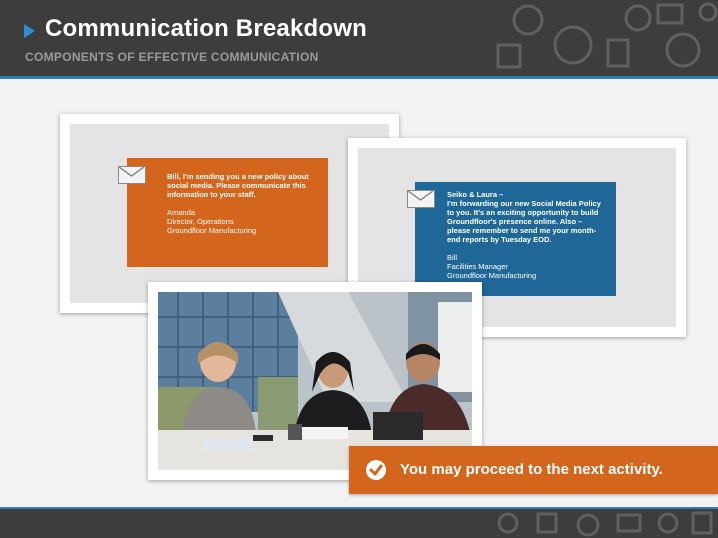 This screenshot has width=718, height=538. Describe the element at coordinates (492, 275) in the screenshot. I see `blue-signature-company: Groundfloor Manufacturing` at that location.